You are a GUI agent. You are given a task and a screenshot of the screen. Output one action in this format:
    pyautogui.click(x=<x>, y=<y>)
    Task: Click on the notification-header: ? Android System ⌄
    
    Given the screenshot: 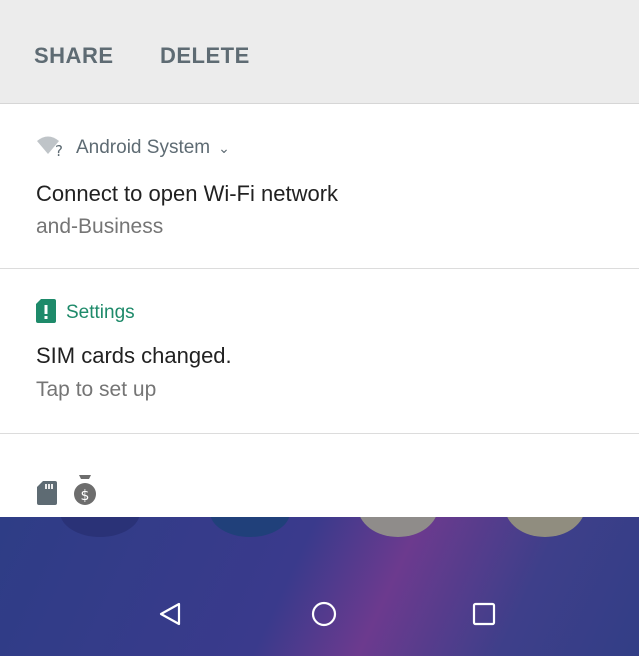 What is the action you would take?
    pyautogui.click(x=133, y=148)
    